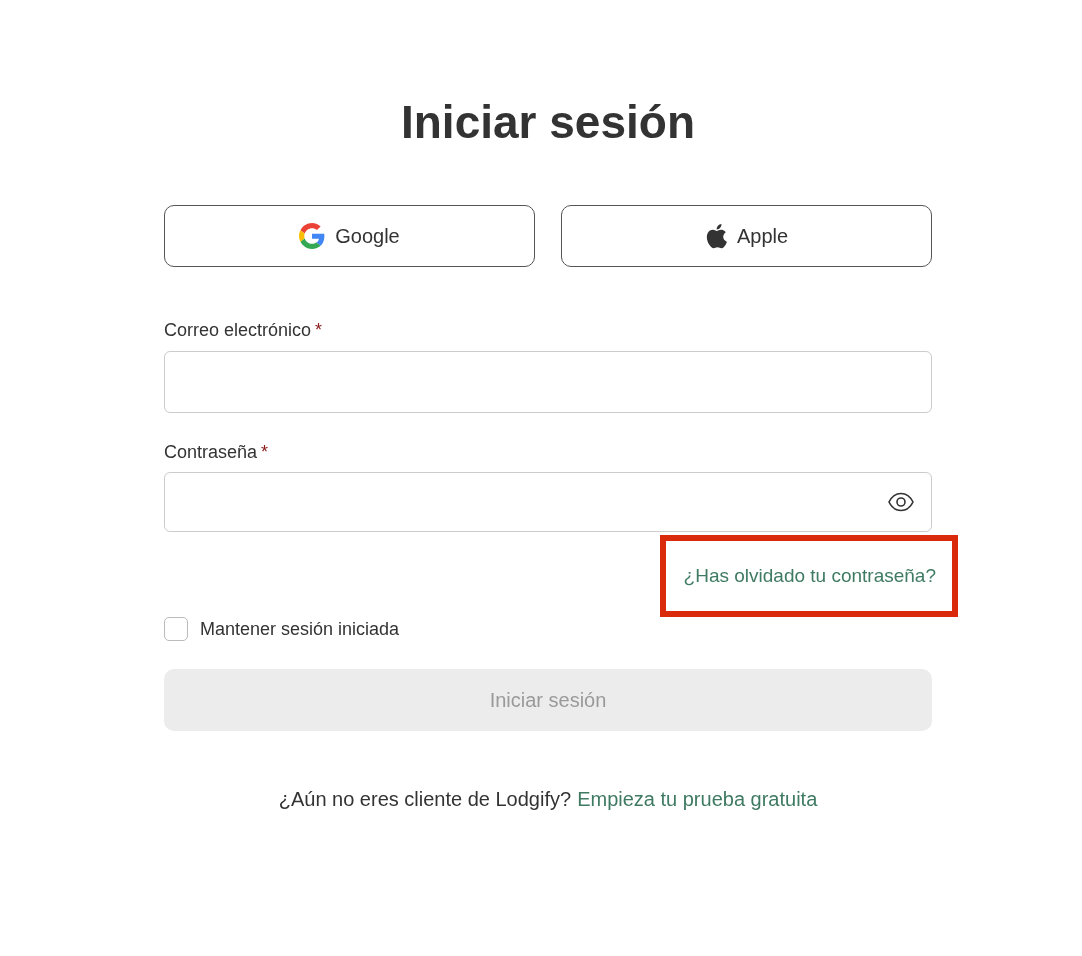  What do you see at coordinates (312, 236) in the screenshot?
I see `google-icon` at bounding box center [312, 236].